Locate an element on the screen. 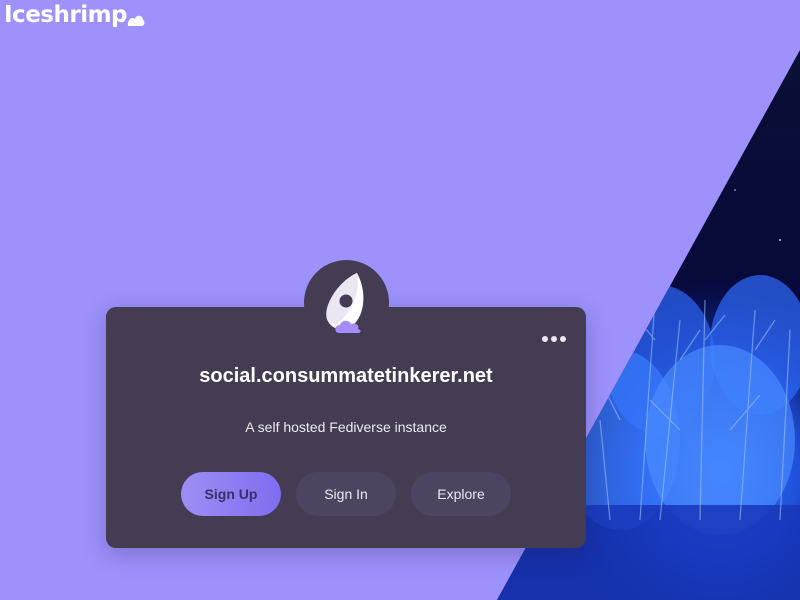 The height and width of the screenshot is (600, 800). iceshrimp-logo-icon is located at coordinates (344, 302).